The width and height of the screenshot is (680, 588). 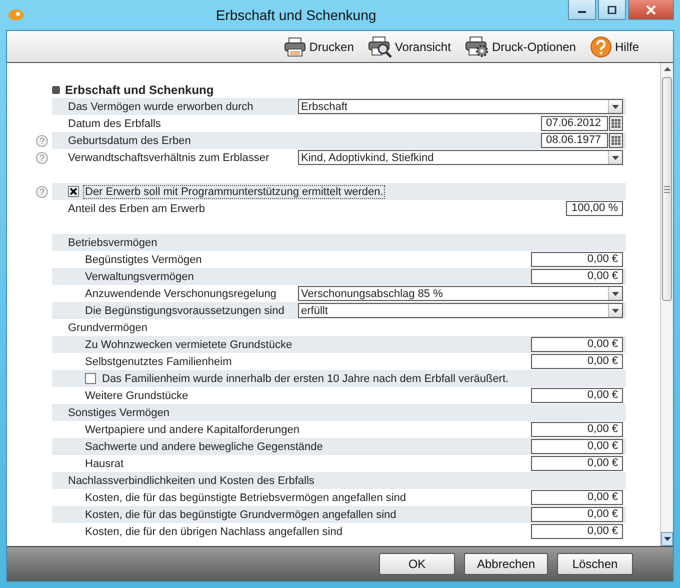 What do you see at coordinates (160, 107) in the screenshot?
I see `field-label: Das Vermögen wurde erworben durch` at bounding box center [160, 107].